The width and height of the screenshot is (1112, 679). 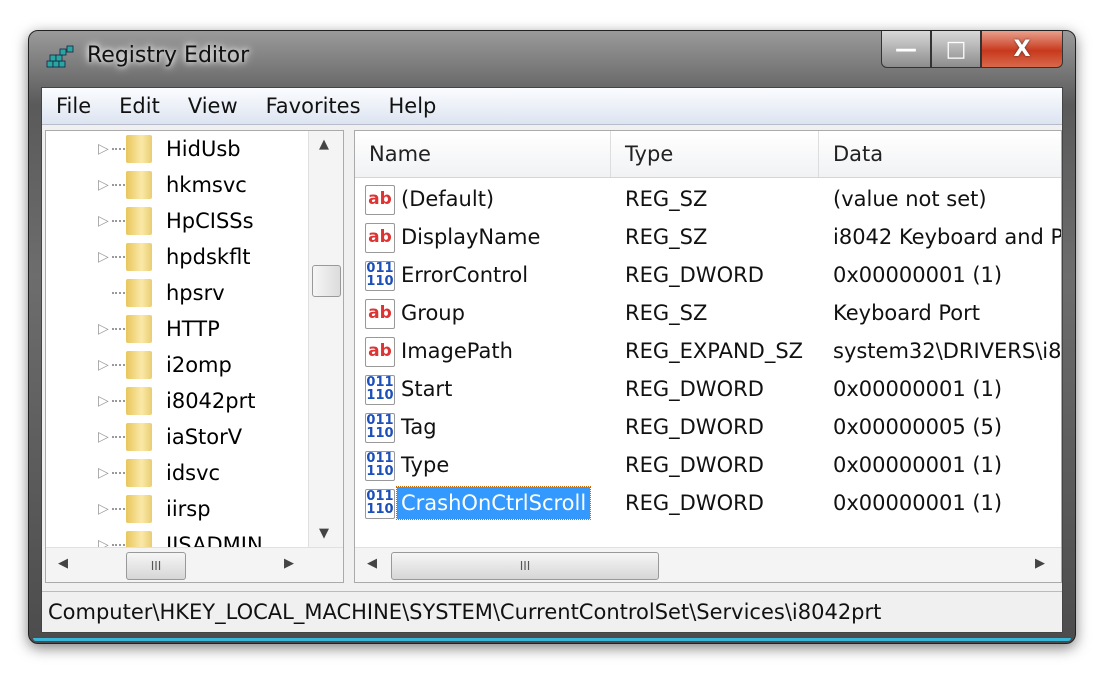 I want to click on tree-item: ▷ i8042prt, so click(x=177, y=401).